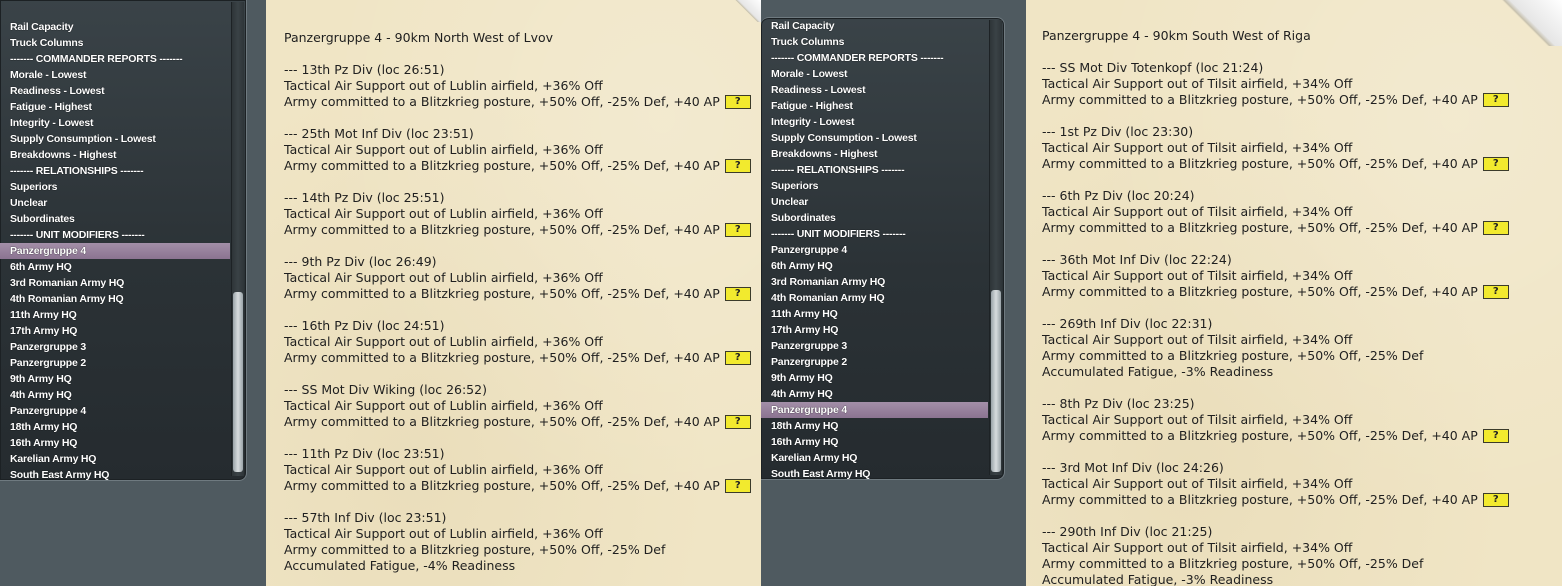  Describe the element at coordinates (419, 37) in the screenshot. I see `report-title: Panzergruppe 4 - 90km North West of Lvov` at that location.